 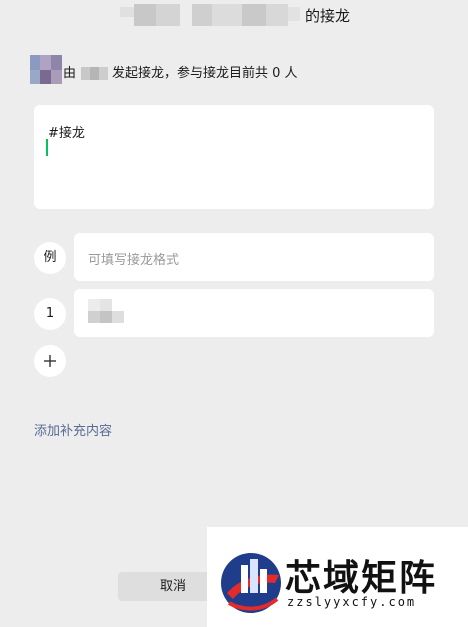 I want to click on watermark-title: 芯域矩阵, so click(x=361, y=578).